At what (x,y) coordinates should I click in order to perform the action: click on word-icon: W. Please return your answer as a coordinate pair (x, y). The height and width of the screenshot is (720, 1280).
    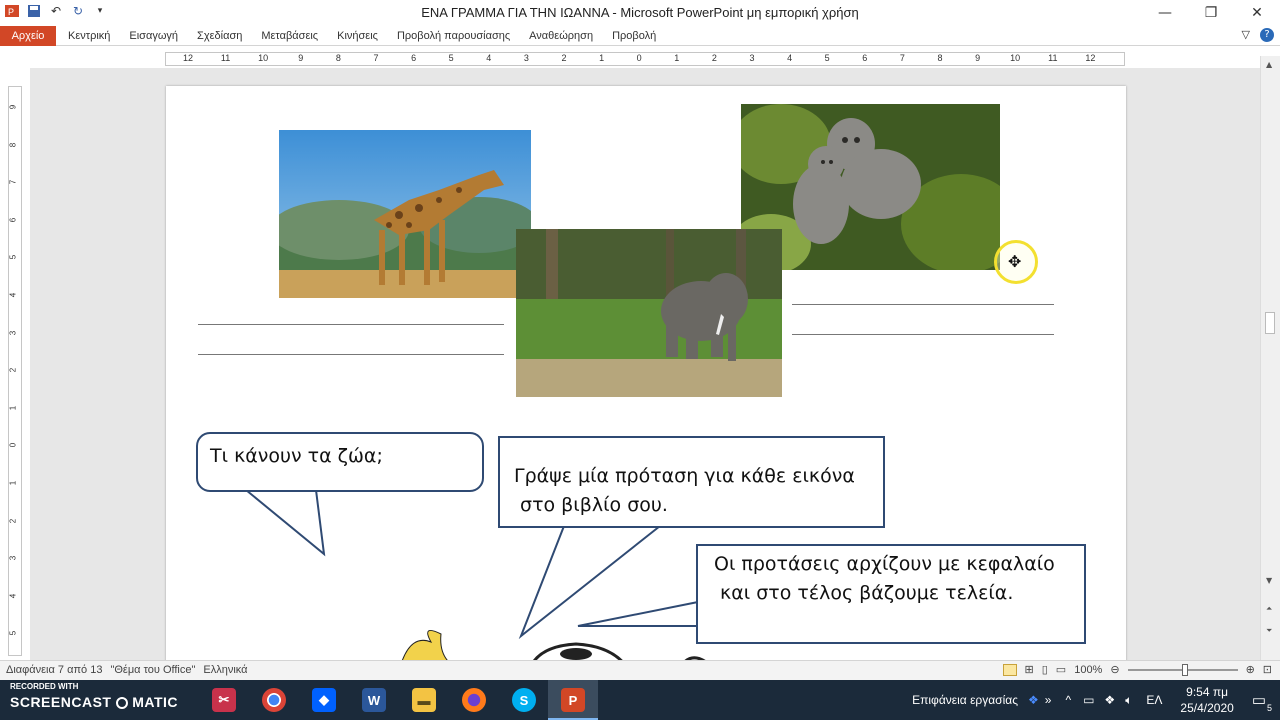
    Looking at the image, I should click on (374, 700).